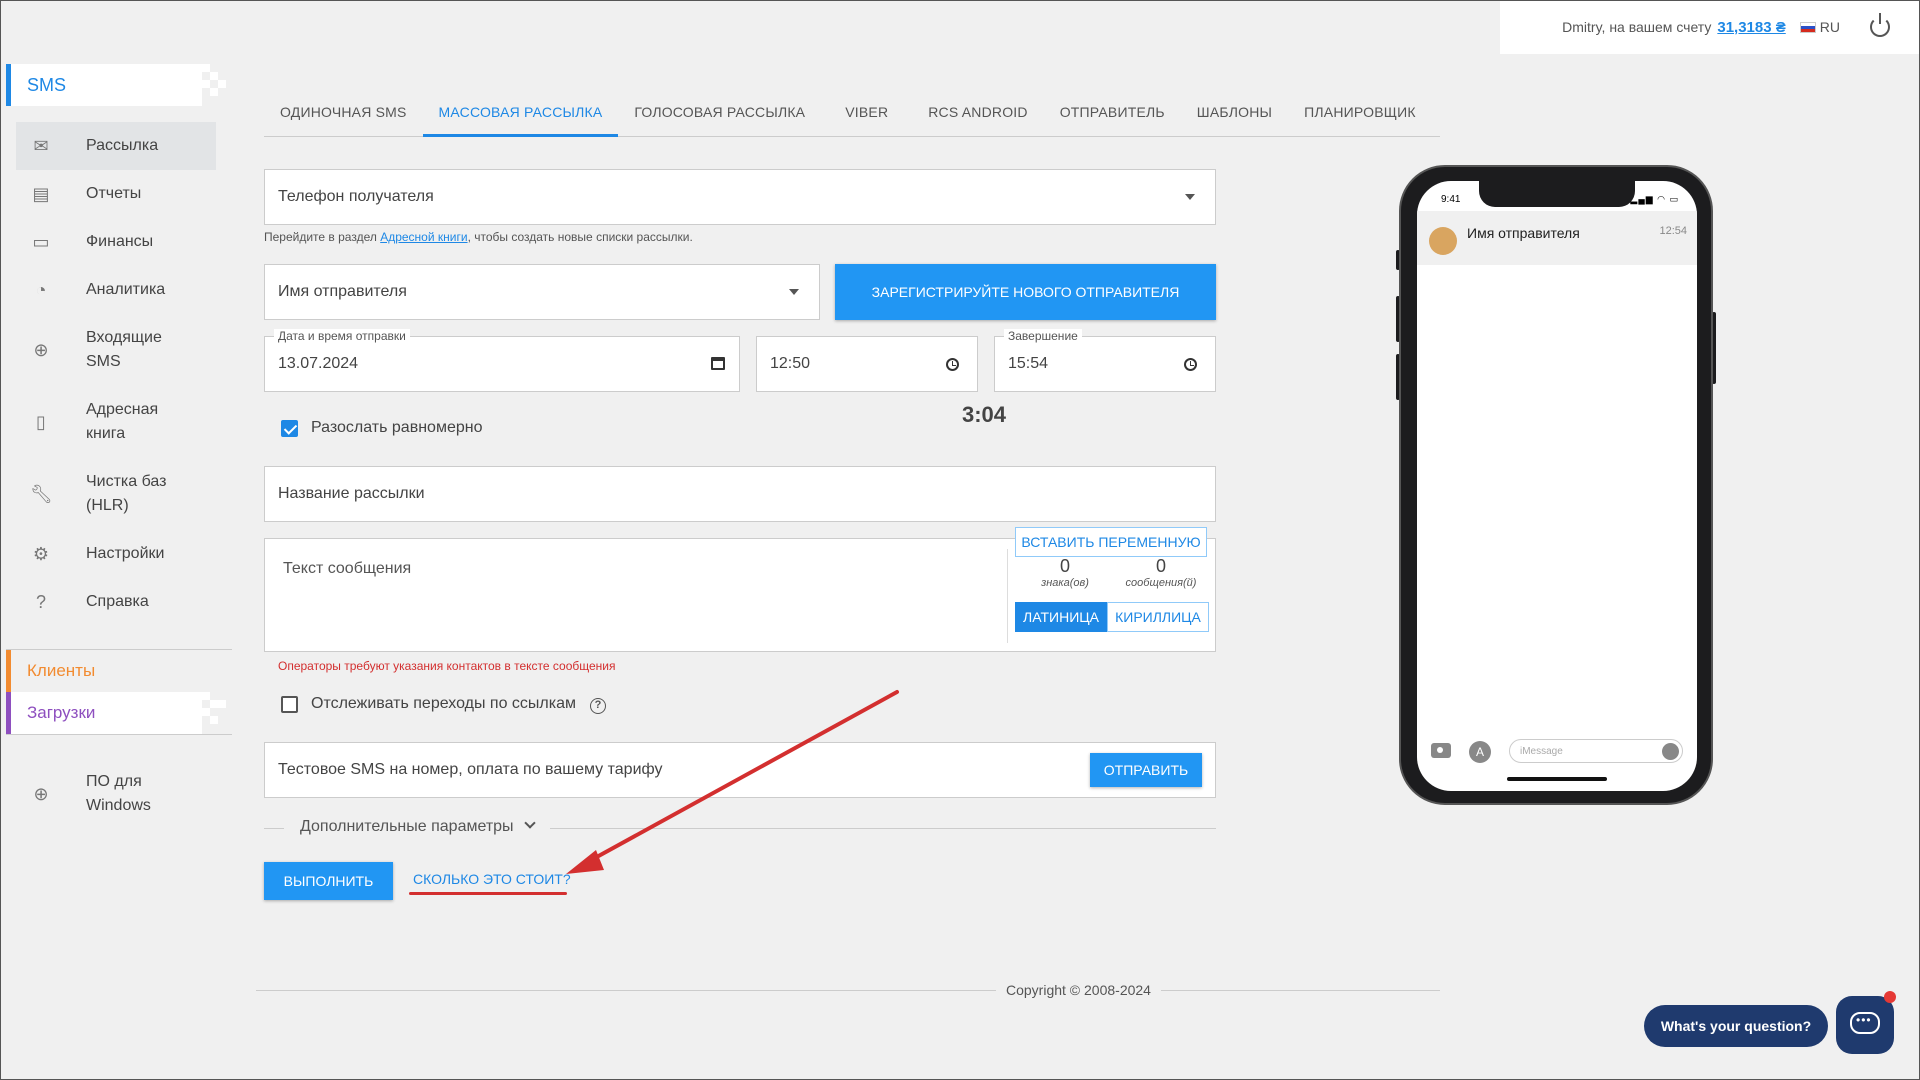 Image resolution: width=1920 pixels, height=1080 pixels. I want to click on tab-single-sms: ОДИНОЧНАЯ SMS, so click(343, 115).